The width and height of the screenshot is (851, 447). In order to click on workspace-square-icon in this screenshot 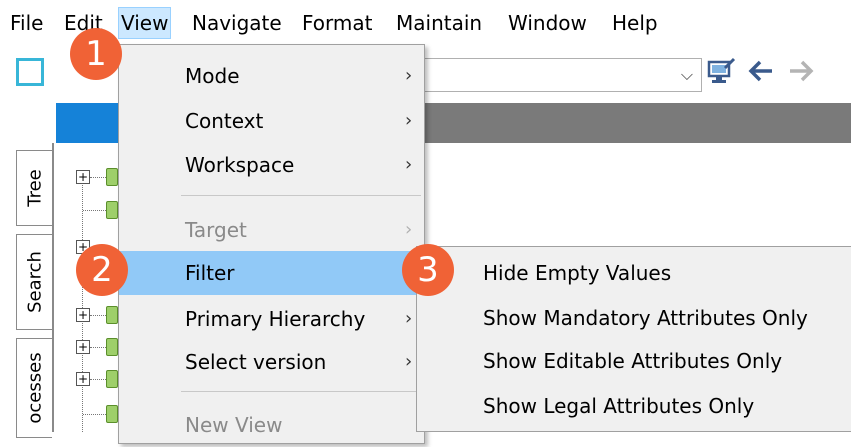, I will do `click(30, 72)`.